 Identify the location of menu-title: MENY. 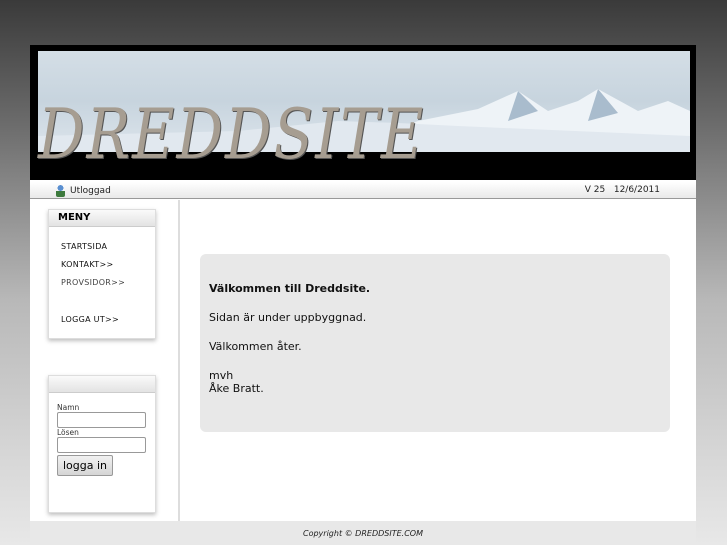
(102, 218).